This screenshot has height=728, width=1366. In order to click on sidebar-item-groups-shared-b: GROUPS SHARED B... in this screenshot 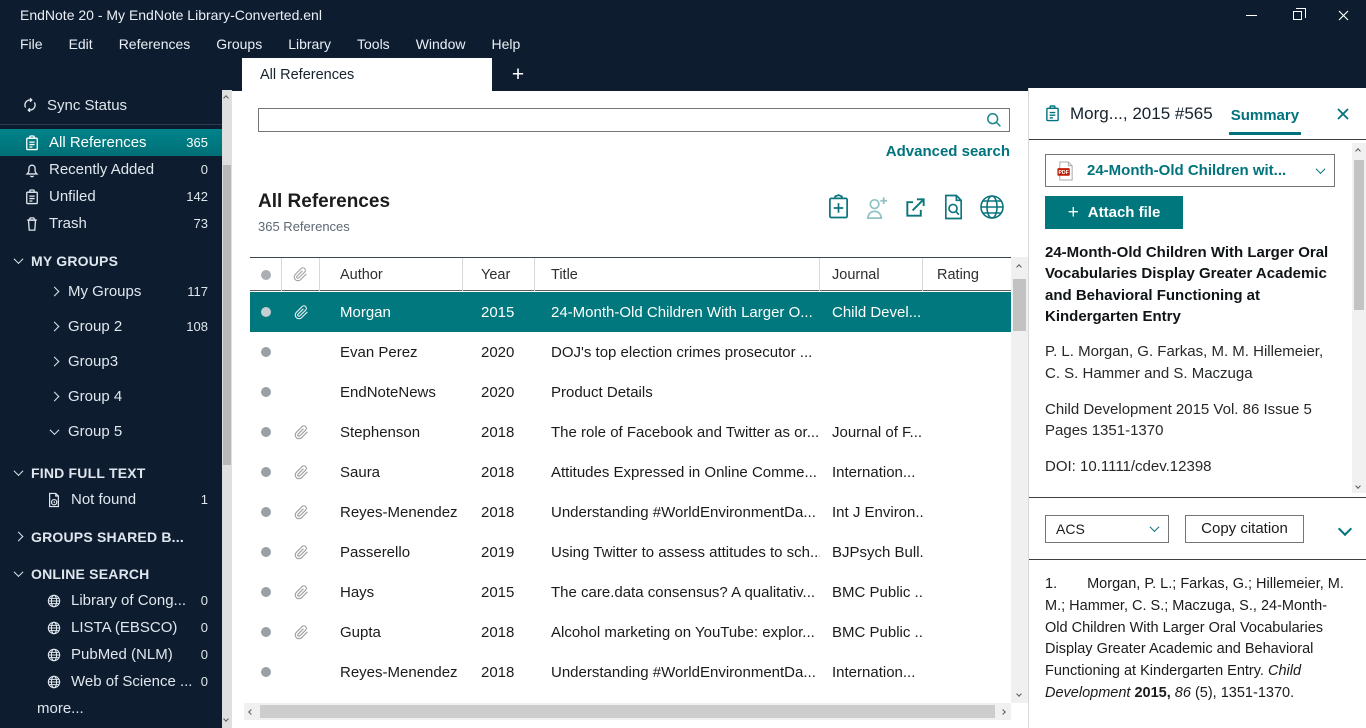, I will do `click(111, 536)`.